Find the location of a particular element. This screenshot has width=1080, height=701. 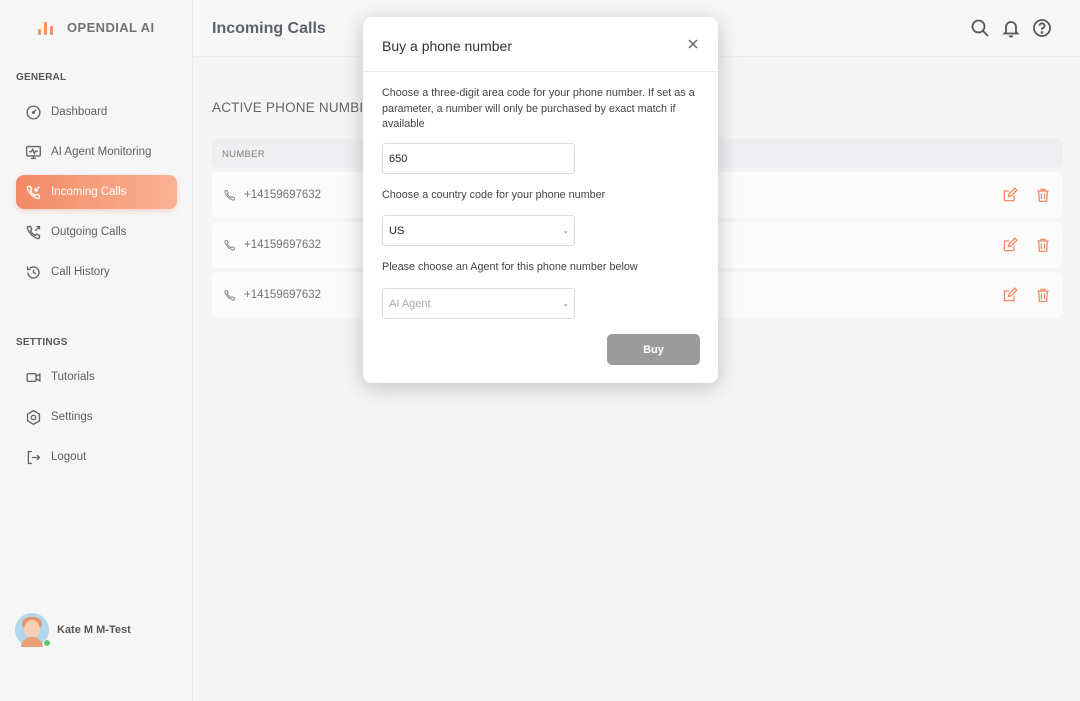

modal-title: Buy a phone number is located at coordinates (447, 46).